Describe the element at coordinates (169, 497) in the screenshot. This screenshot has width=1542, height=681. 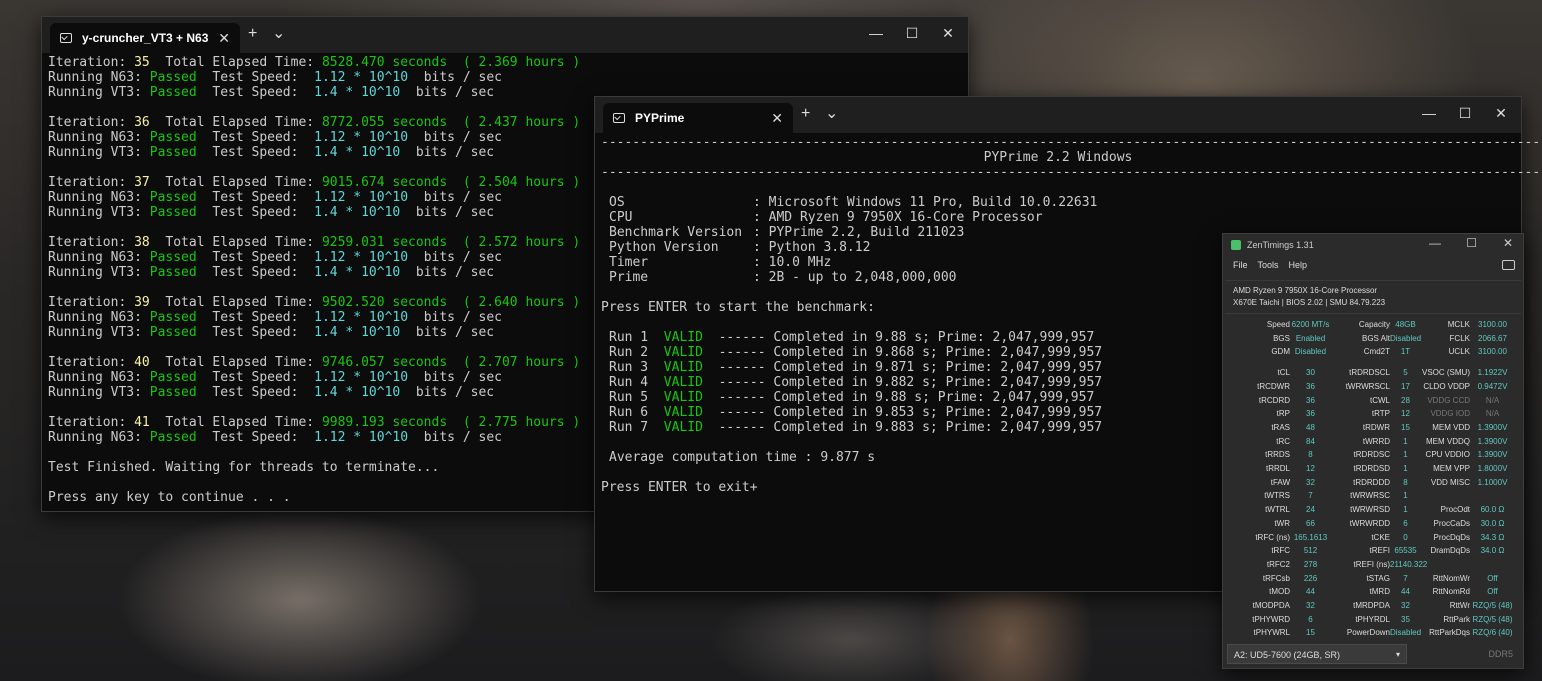
I see `press-key-text: Press any key to continue . . .` at that location.